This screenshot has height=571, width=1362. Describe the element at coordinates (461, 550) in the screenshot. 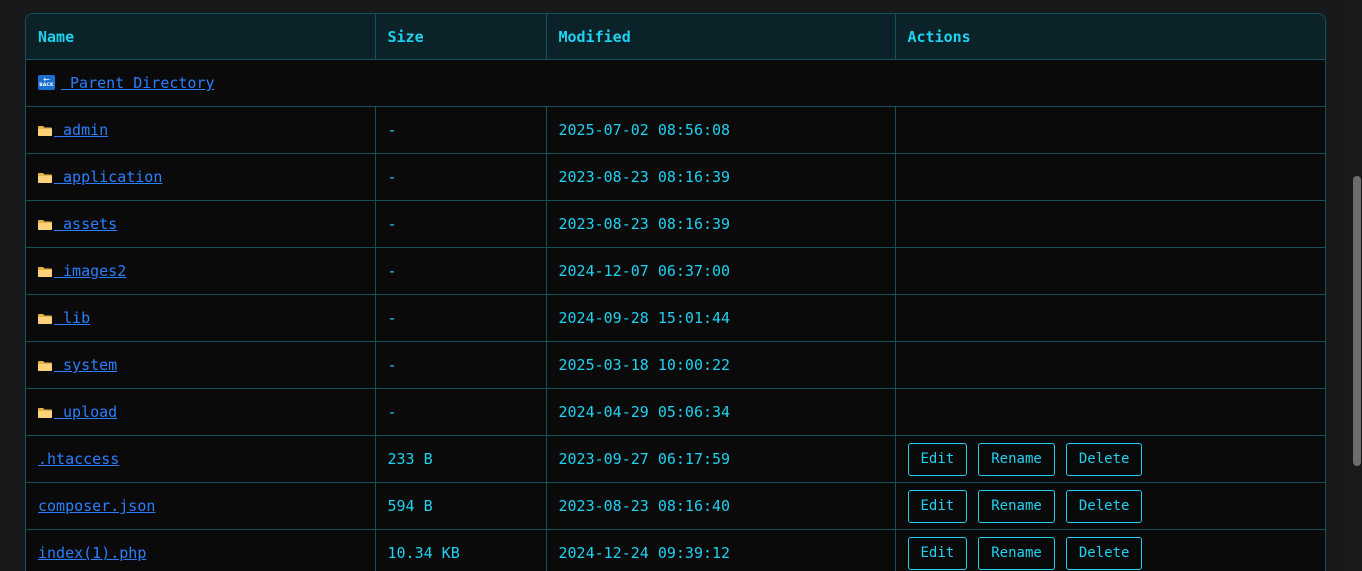

I see `size-cell: 10.34 KB` at that location.